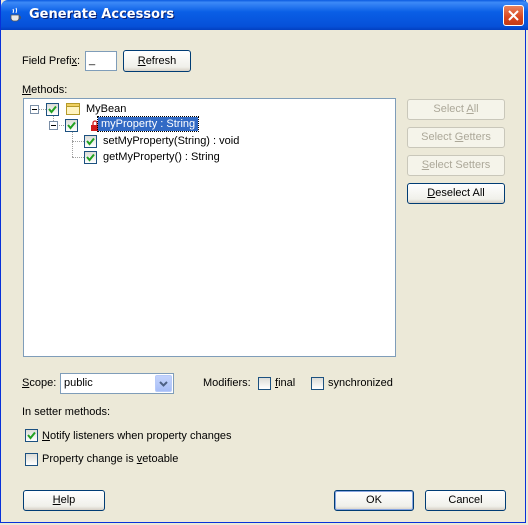 The width and height of the screenshot is (528, 525). Describe the element at coordinates (110, 459) in the screenshot. I see `vetoable-label: Property change is vetoable` at that location.